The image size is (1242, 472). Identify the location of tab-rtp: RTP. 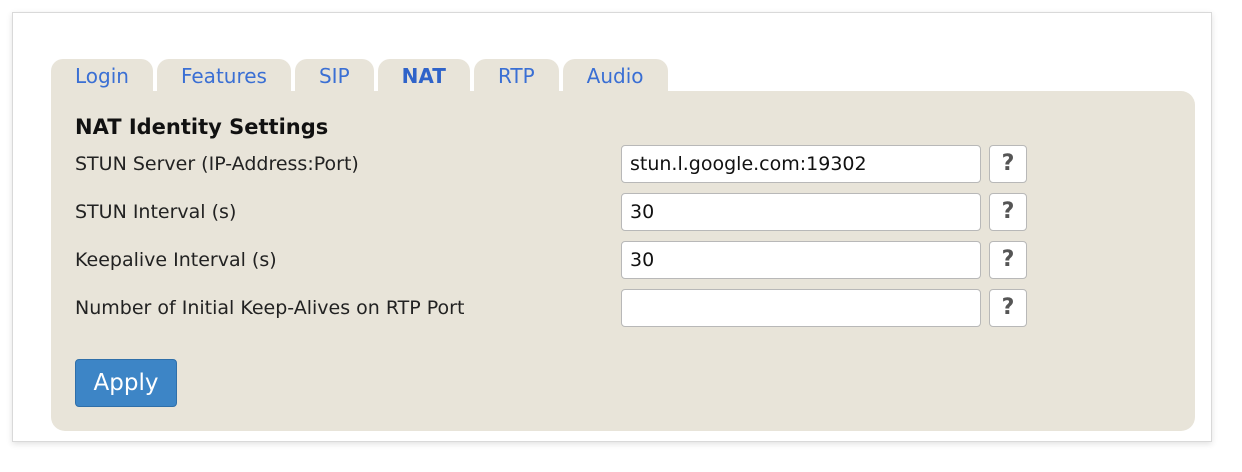
(516, 76).